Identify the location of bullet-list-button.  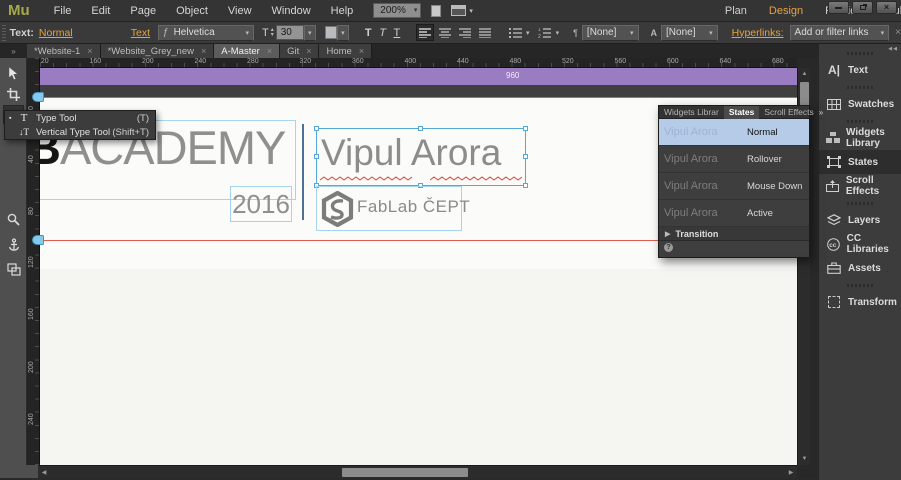
(515, 32).